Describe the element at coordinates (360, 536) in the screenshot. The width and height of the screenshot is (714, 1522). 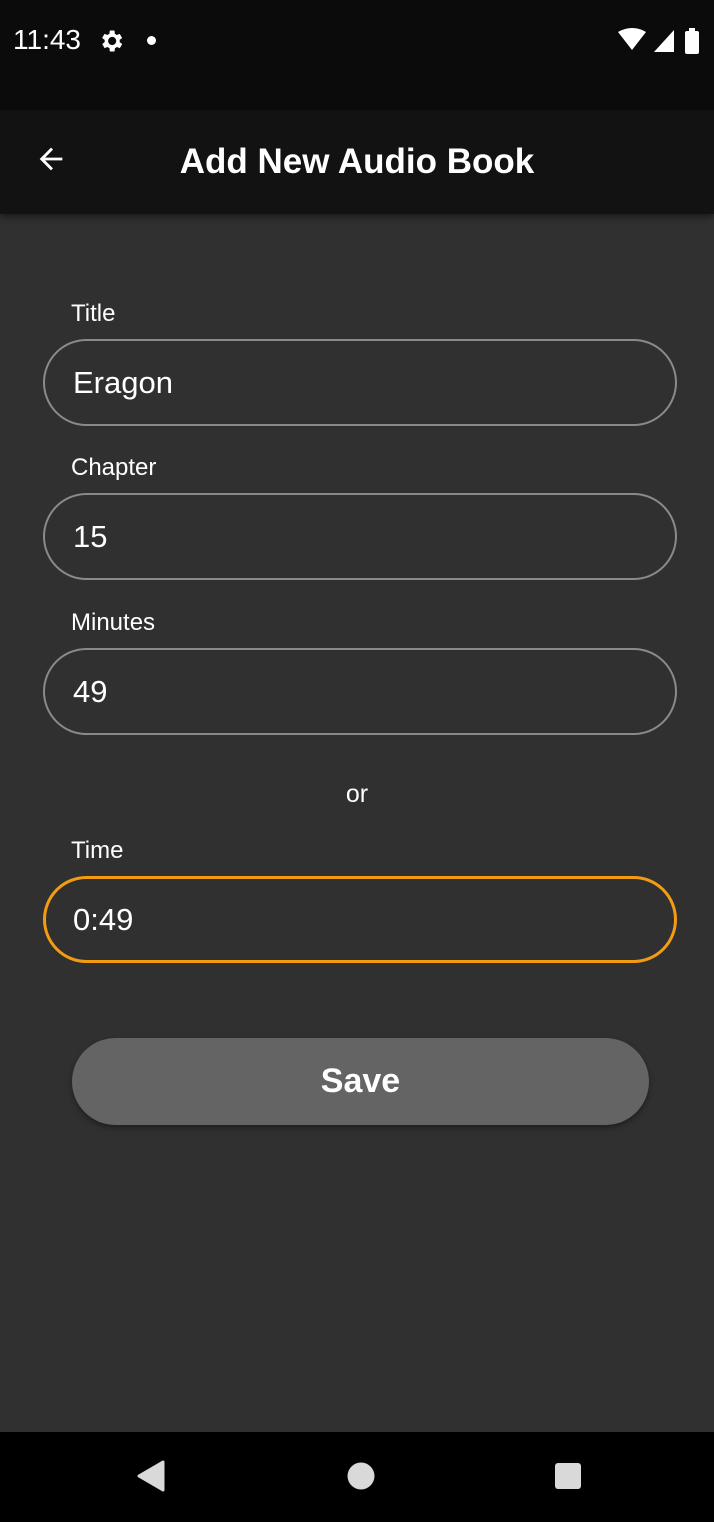
I see `chapter-input` at that location.